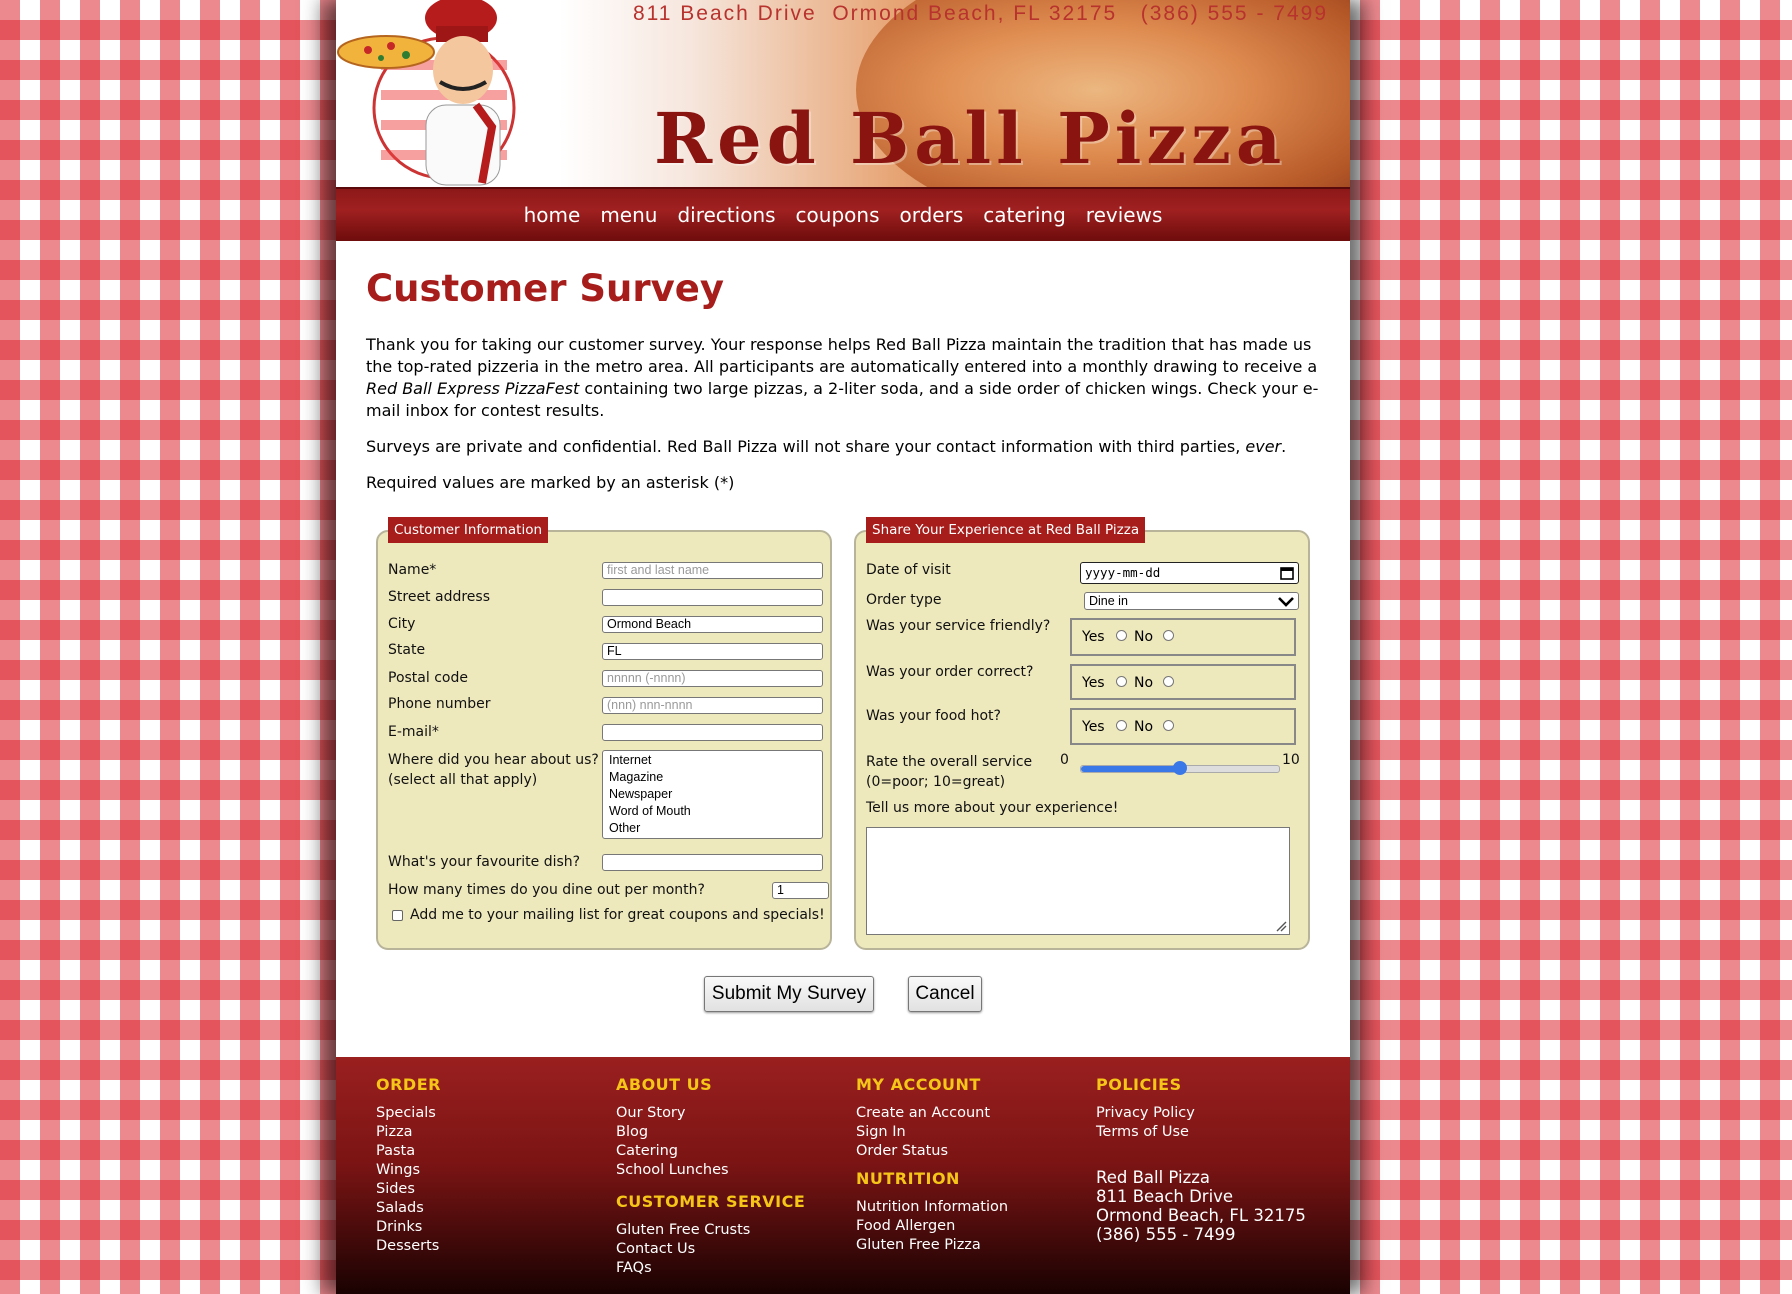 The width and height of the screenshot is (1792, 1294). I want to click on hot-no-label: No, so click(1144, 727).